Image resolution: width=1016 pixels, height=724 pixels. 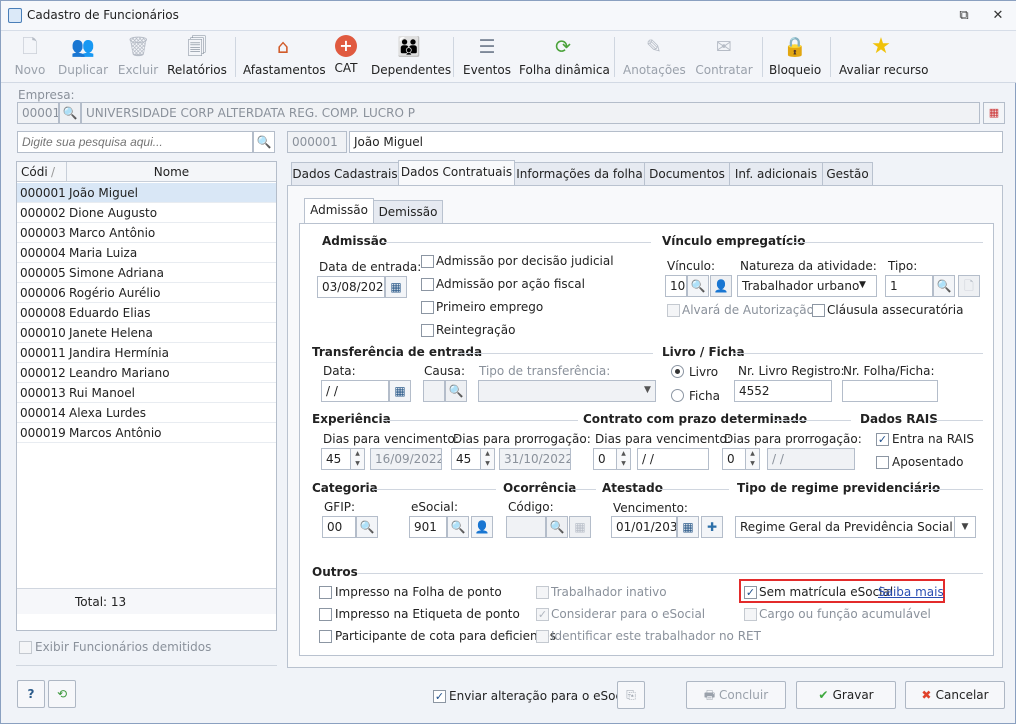 I want to click on type-search-icon: 🔍, so click(x=944, y=286).